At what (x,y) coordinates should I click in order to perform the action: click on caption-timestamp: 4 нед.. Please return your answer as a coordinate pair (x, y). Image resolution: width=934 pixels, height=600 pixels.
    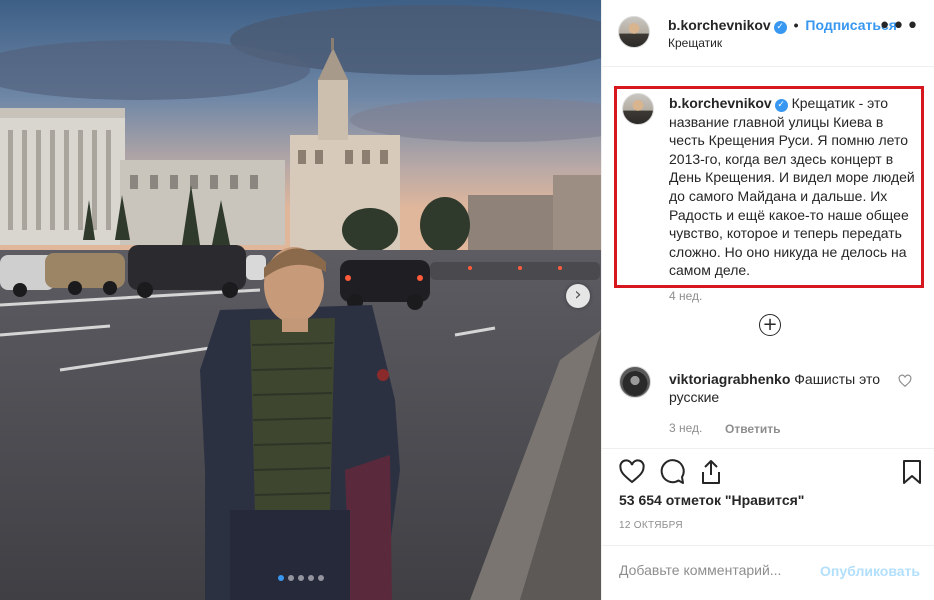
    Looking at the image, I should click on (685, 296).